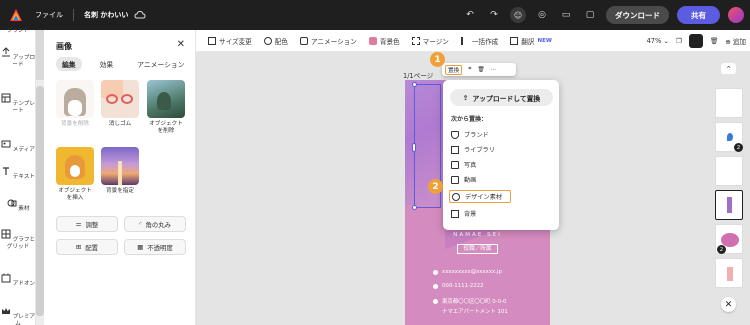 This screenshot has height=325, width=750. What do you see at coordinates (212, 40) in the screenshot?
I see `resize-icon` at bounding box center [212, 40].